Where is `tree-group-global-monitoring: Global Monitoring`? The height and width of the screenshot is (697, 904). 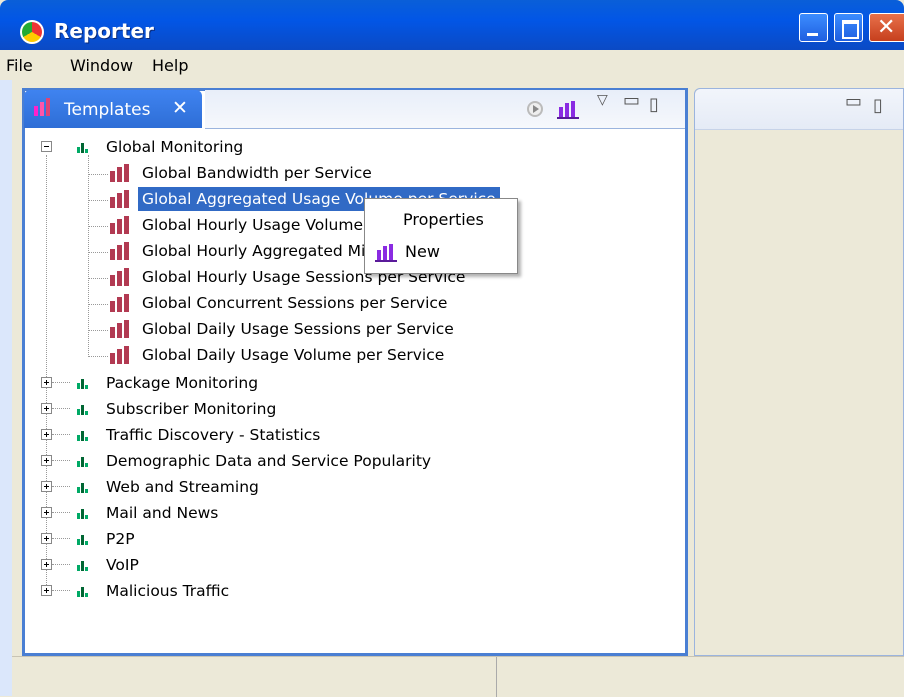 tree-group-global-monitoring: Global Monitoring is located at coordinates (174, 147).